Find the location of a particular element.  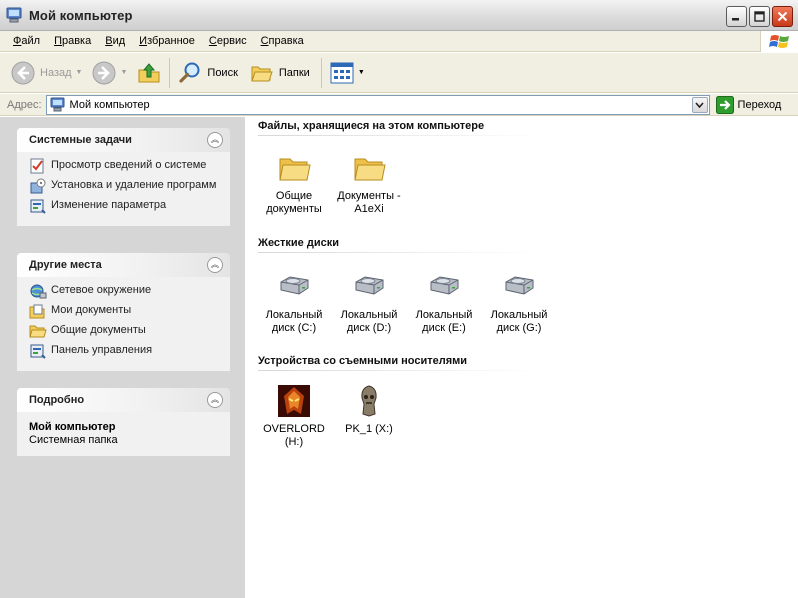

window-title: Мой компьютер is located at coordinates (81, 15).